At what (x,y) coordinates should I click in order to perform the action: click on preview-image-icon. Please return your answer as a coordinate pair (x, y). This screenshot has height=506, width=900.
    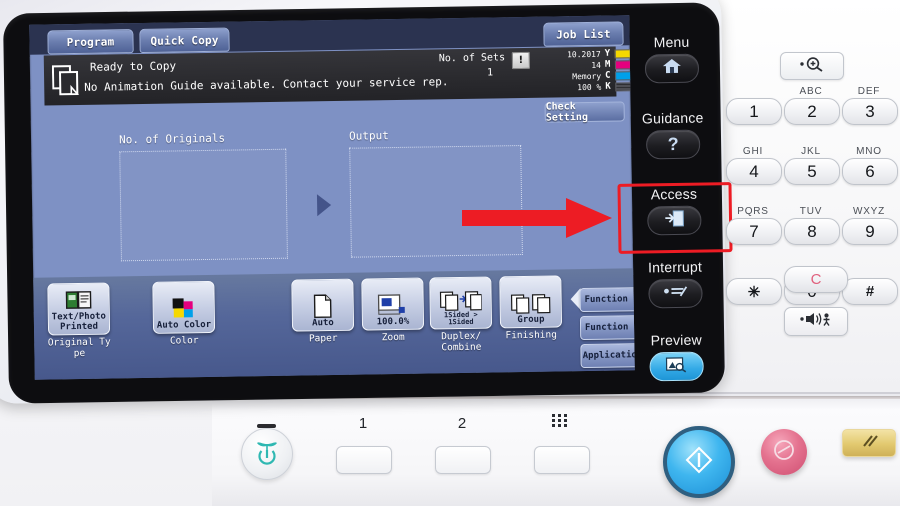
    Looking at the image, I should click on (676, 366).